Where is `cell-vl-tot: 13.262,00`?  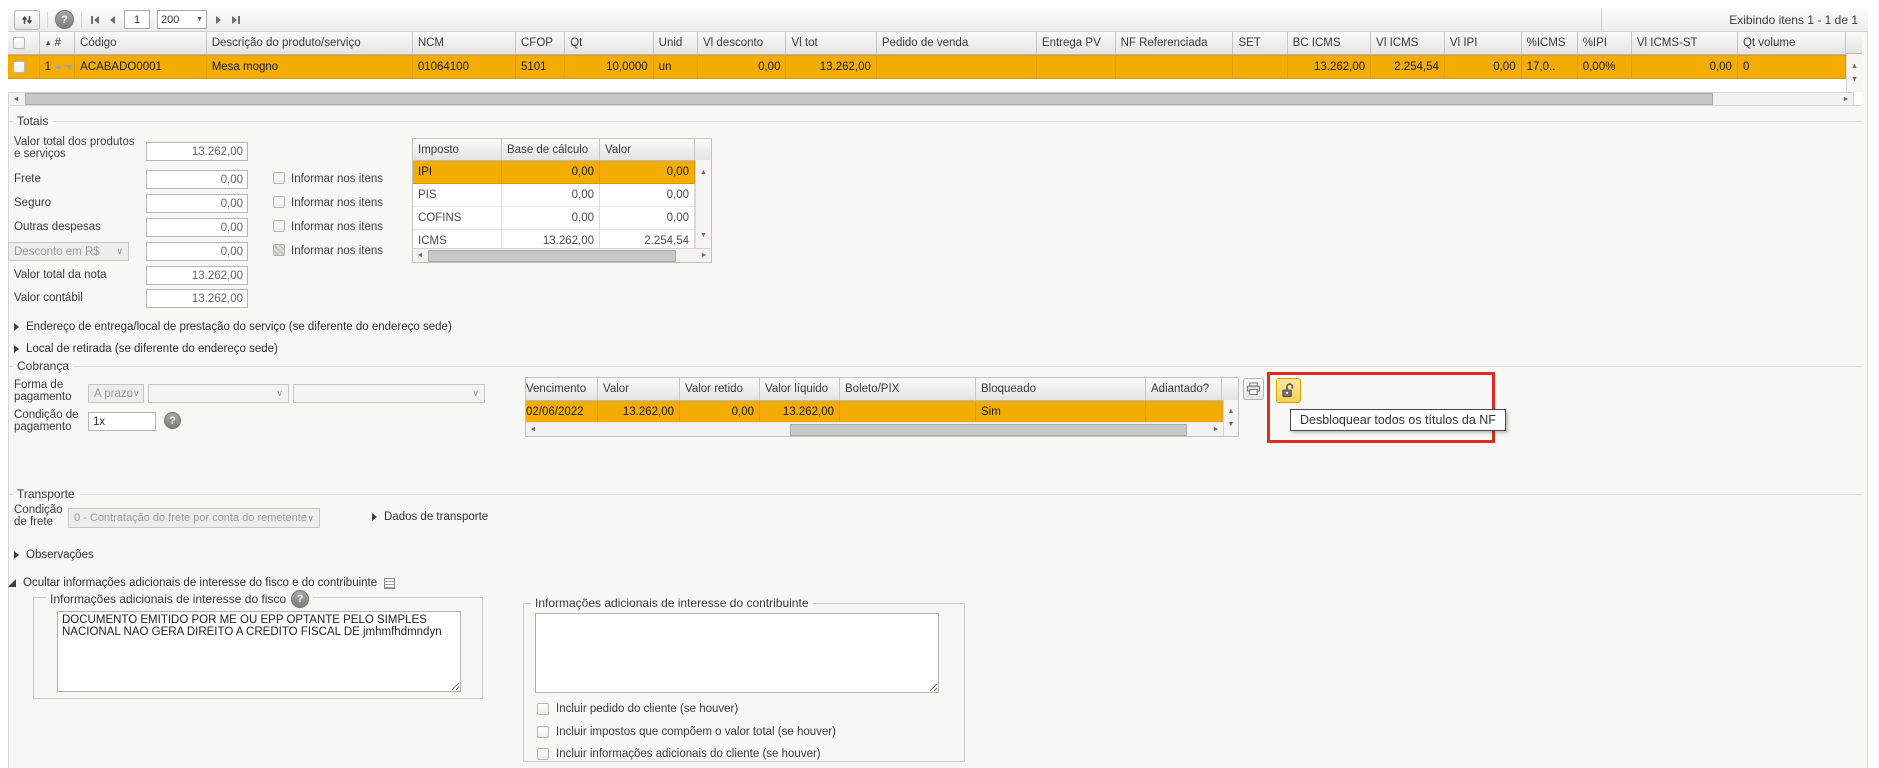
cell-vl-tot: 13.262,00 is located at coordinates (831, 67).